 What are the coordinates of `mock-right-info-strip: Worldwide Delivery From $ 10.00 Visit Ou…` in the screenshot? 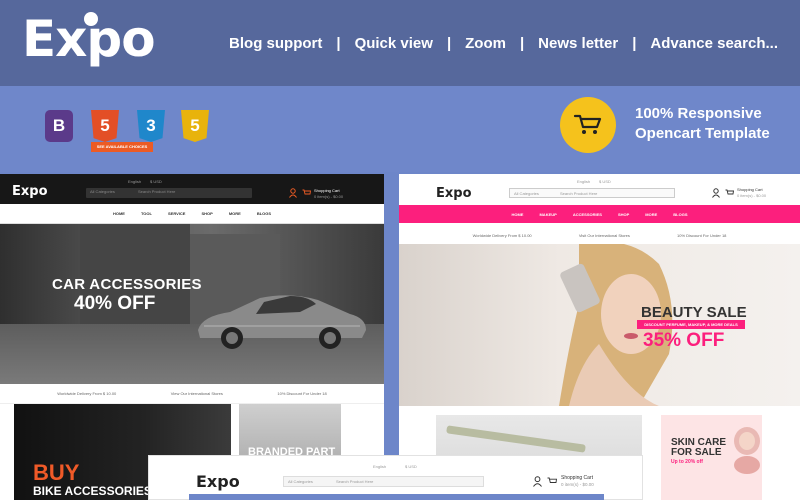 It's located at (599, 235).